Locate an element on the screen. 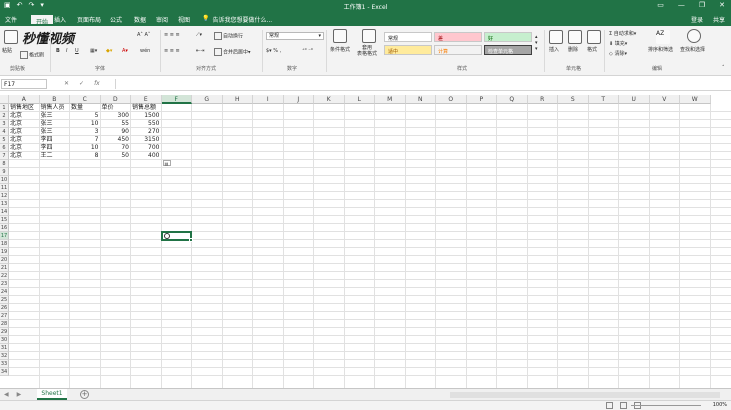  column-header-u: U is located at coordinates (634, 99).